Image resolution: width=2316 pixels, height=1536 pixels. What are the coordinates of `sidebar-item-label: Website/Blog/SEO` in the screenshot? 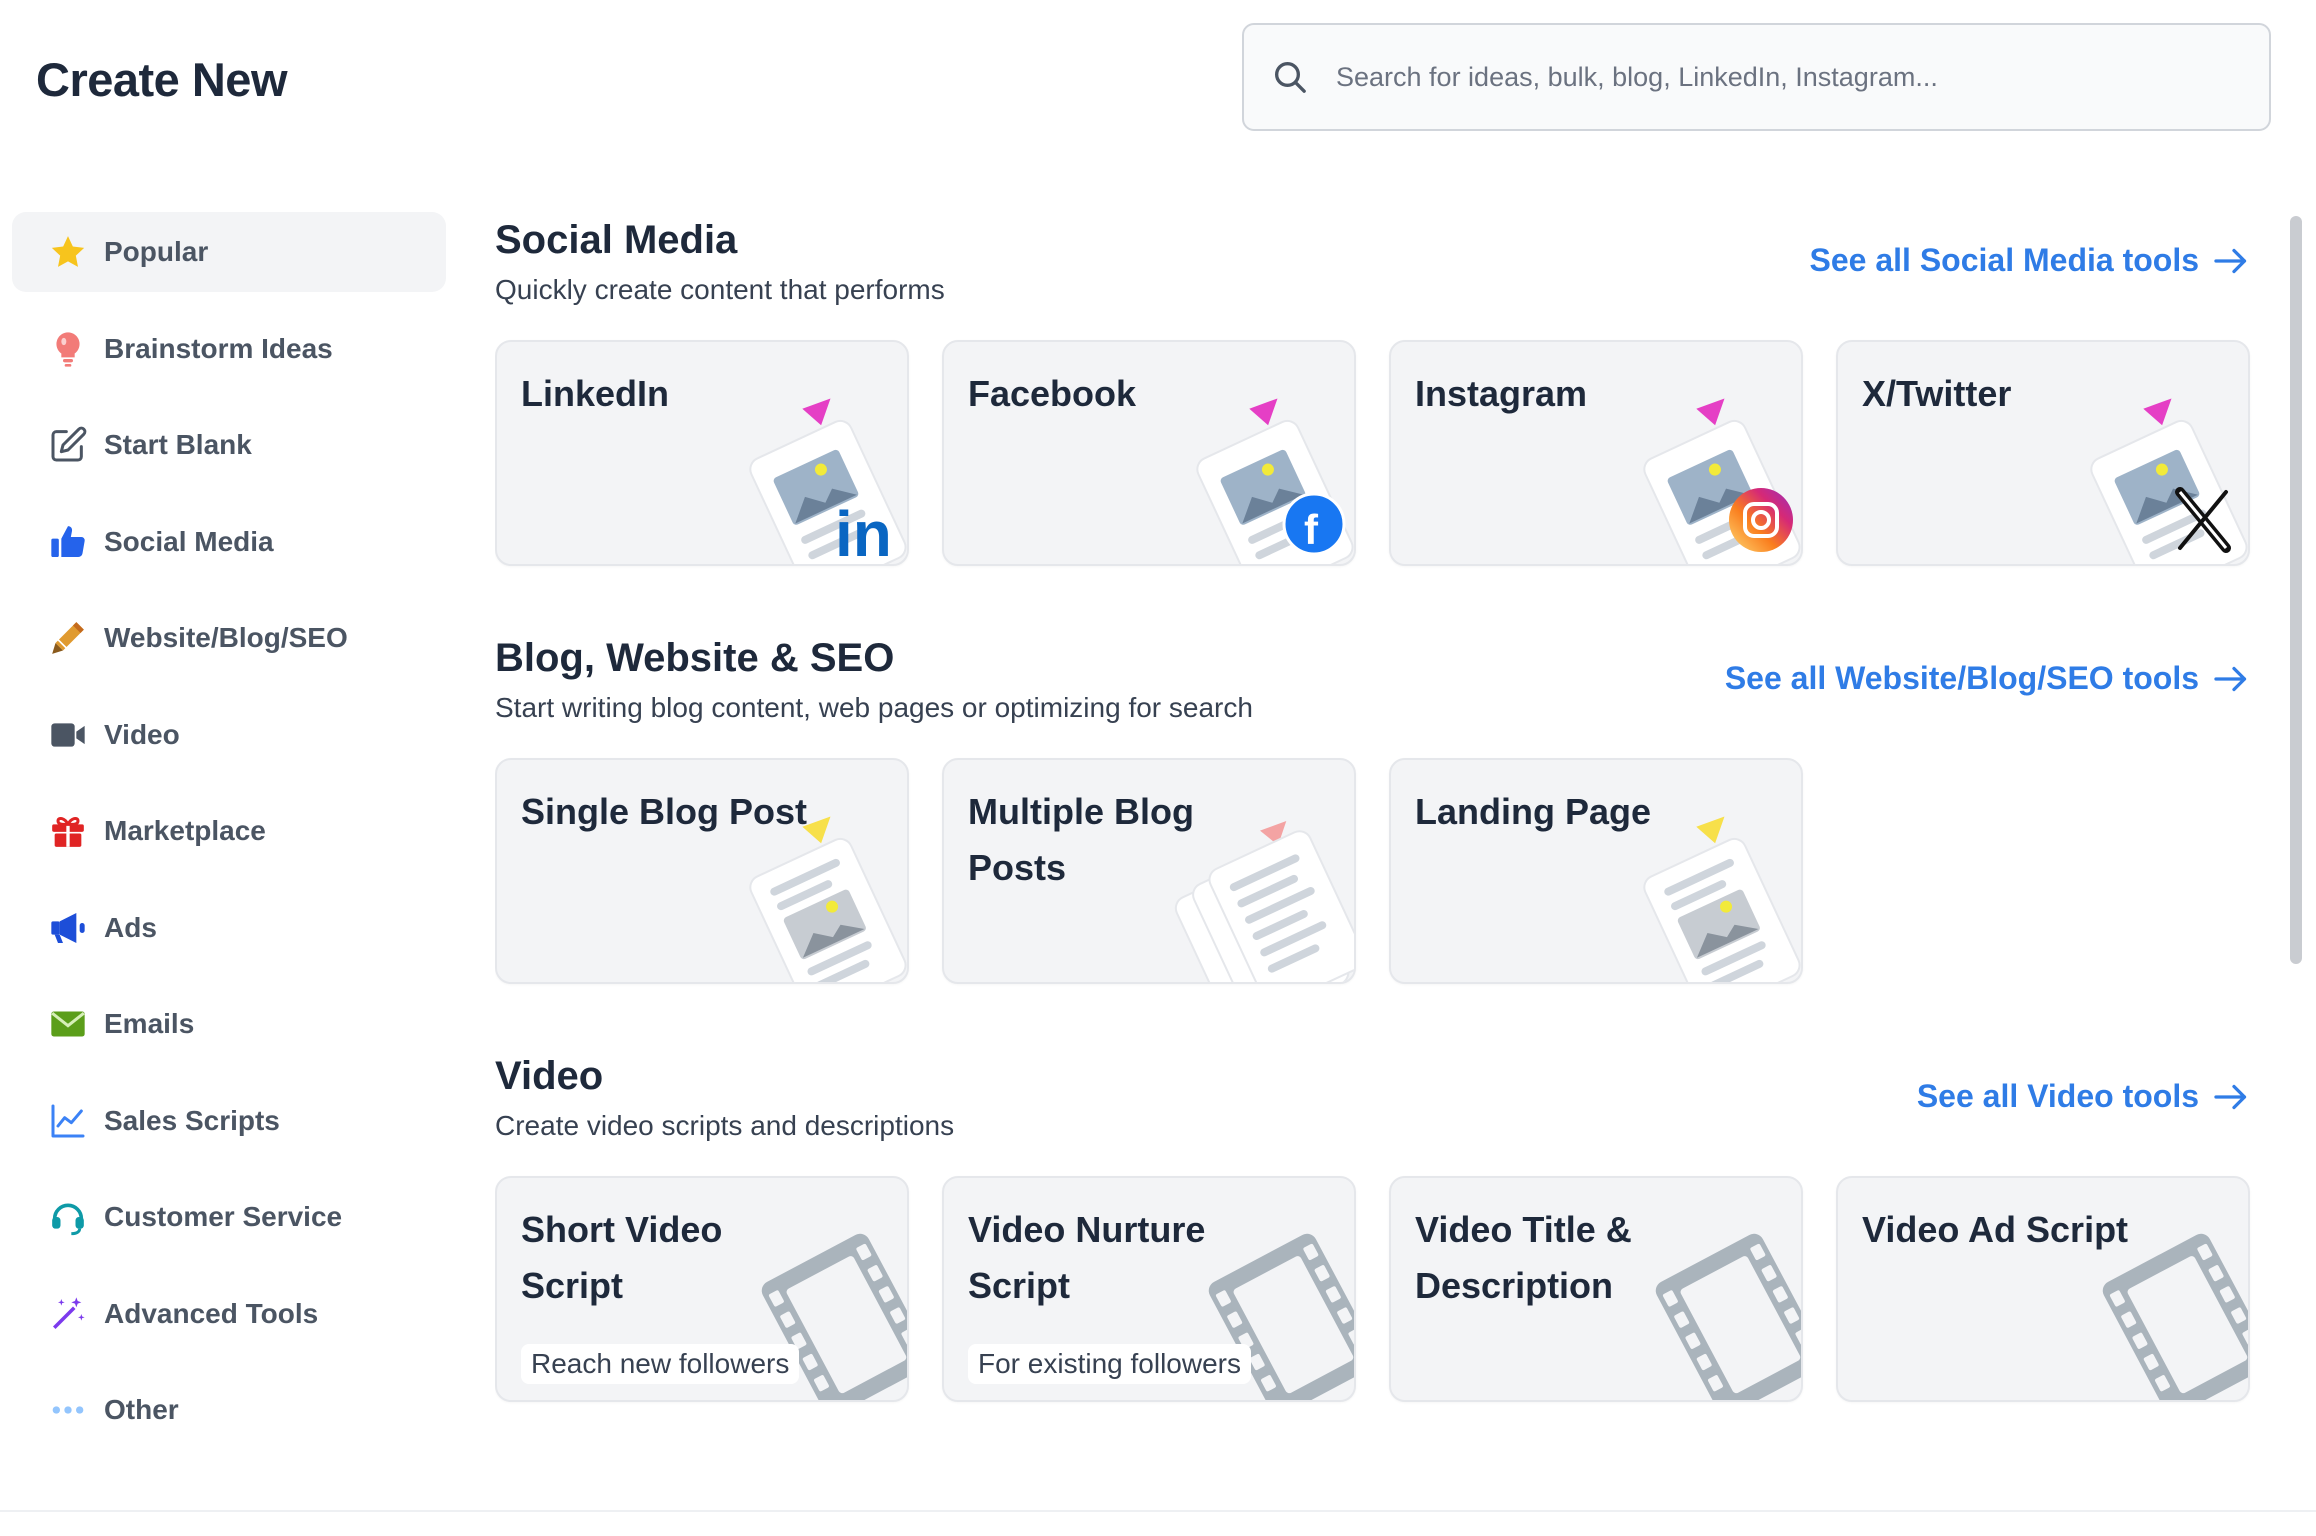 It's located at (226, 637).